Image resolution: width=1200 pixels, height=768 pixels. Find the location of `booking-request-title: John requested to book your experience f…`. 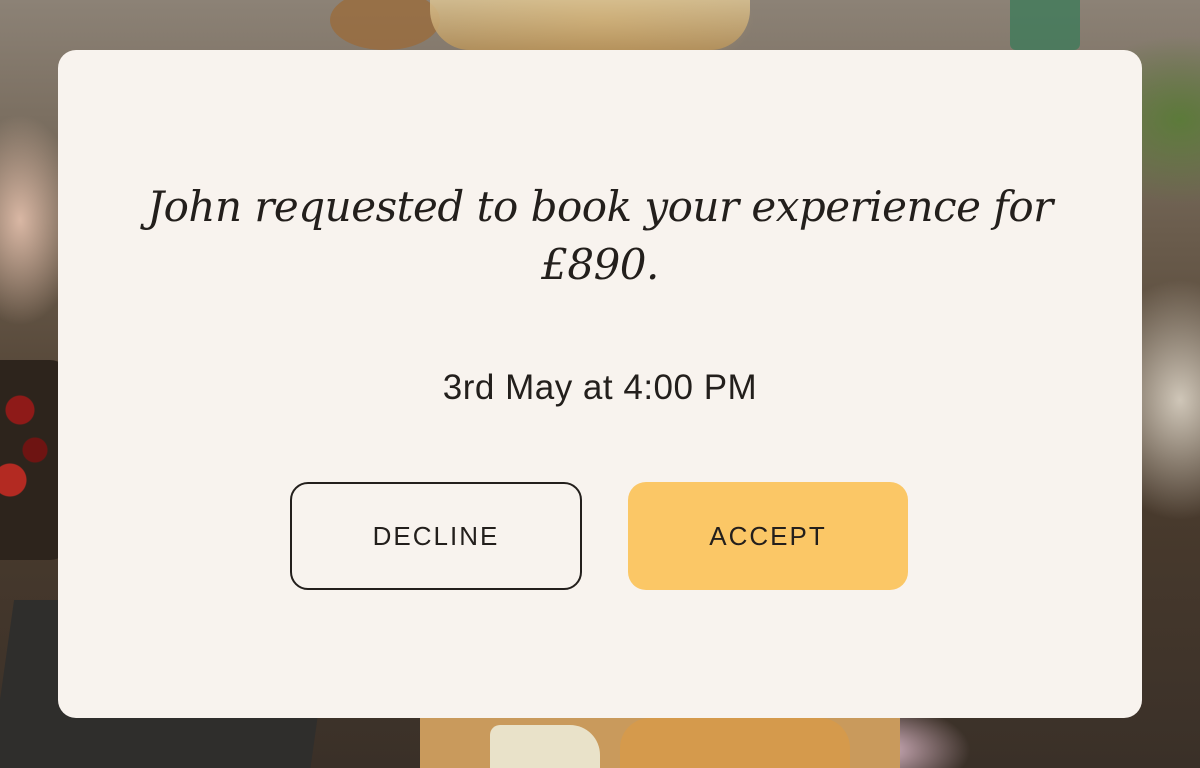

booking-request-title: John requested to book your experience f… is located at coordinates (600, 235).